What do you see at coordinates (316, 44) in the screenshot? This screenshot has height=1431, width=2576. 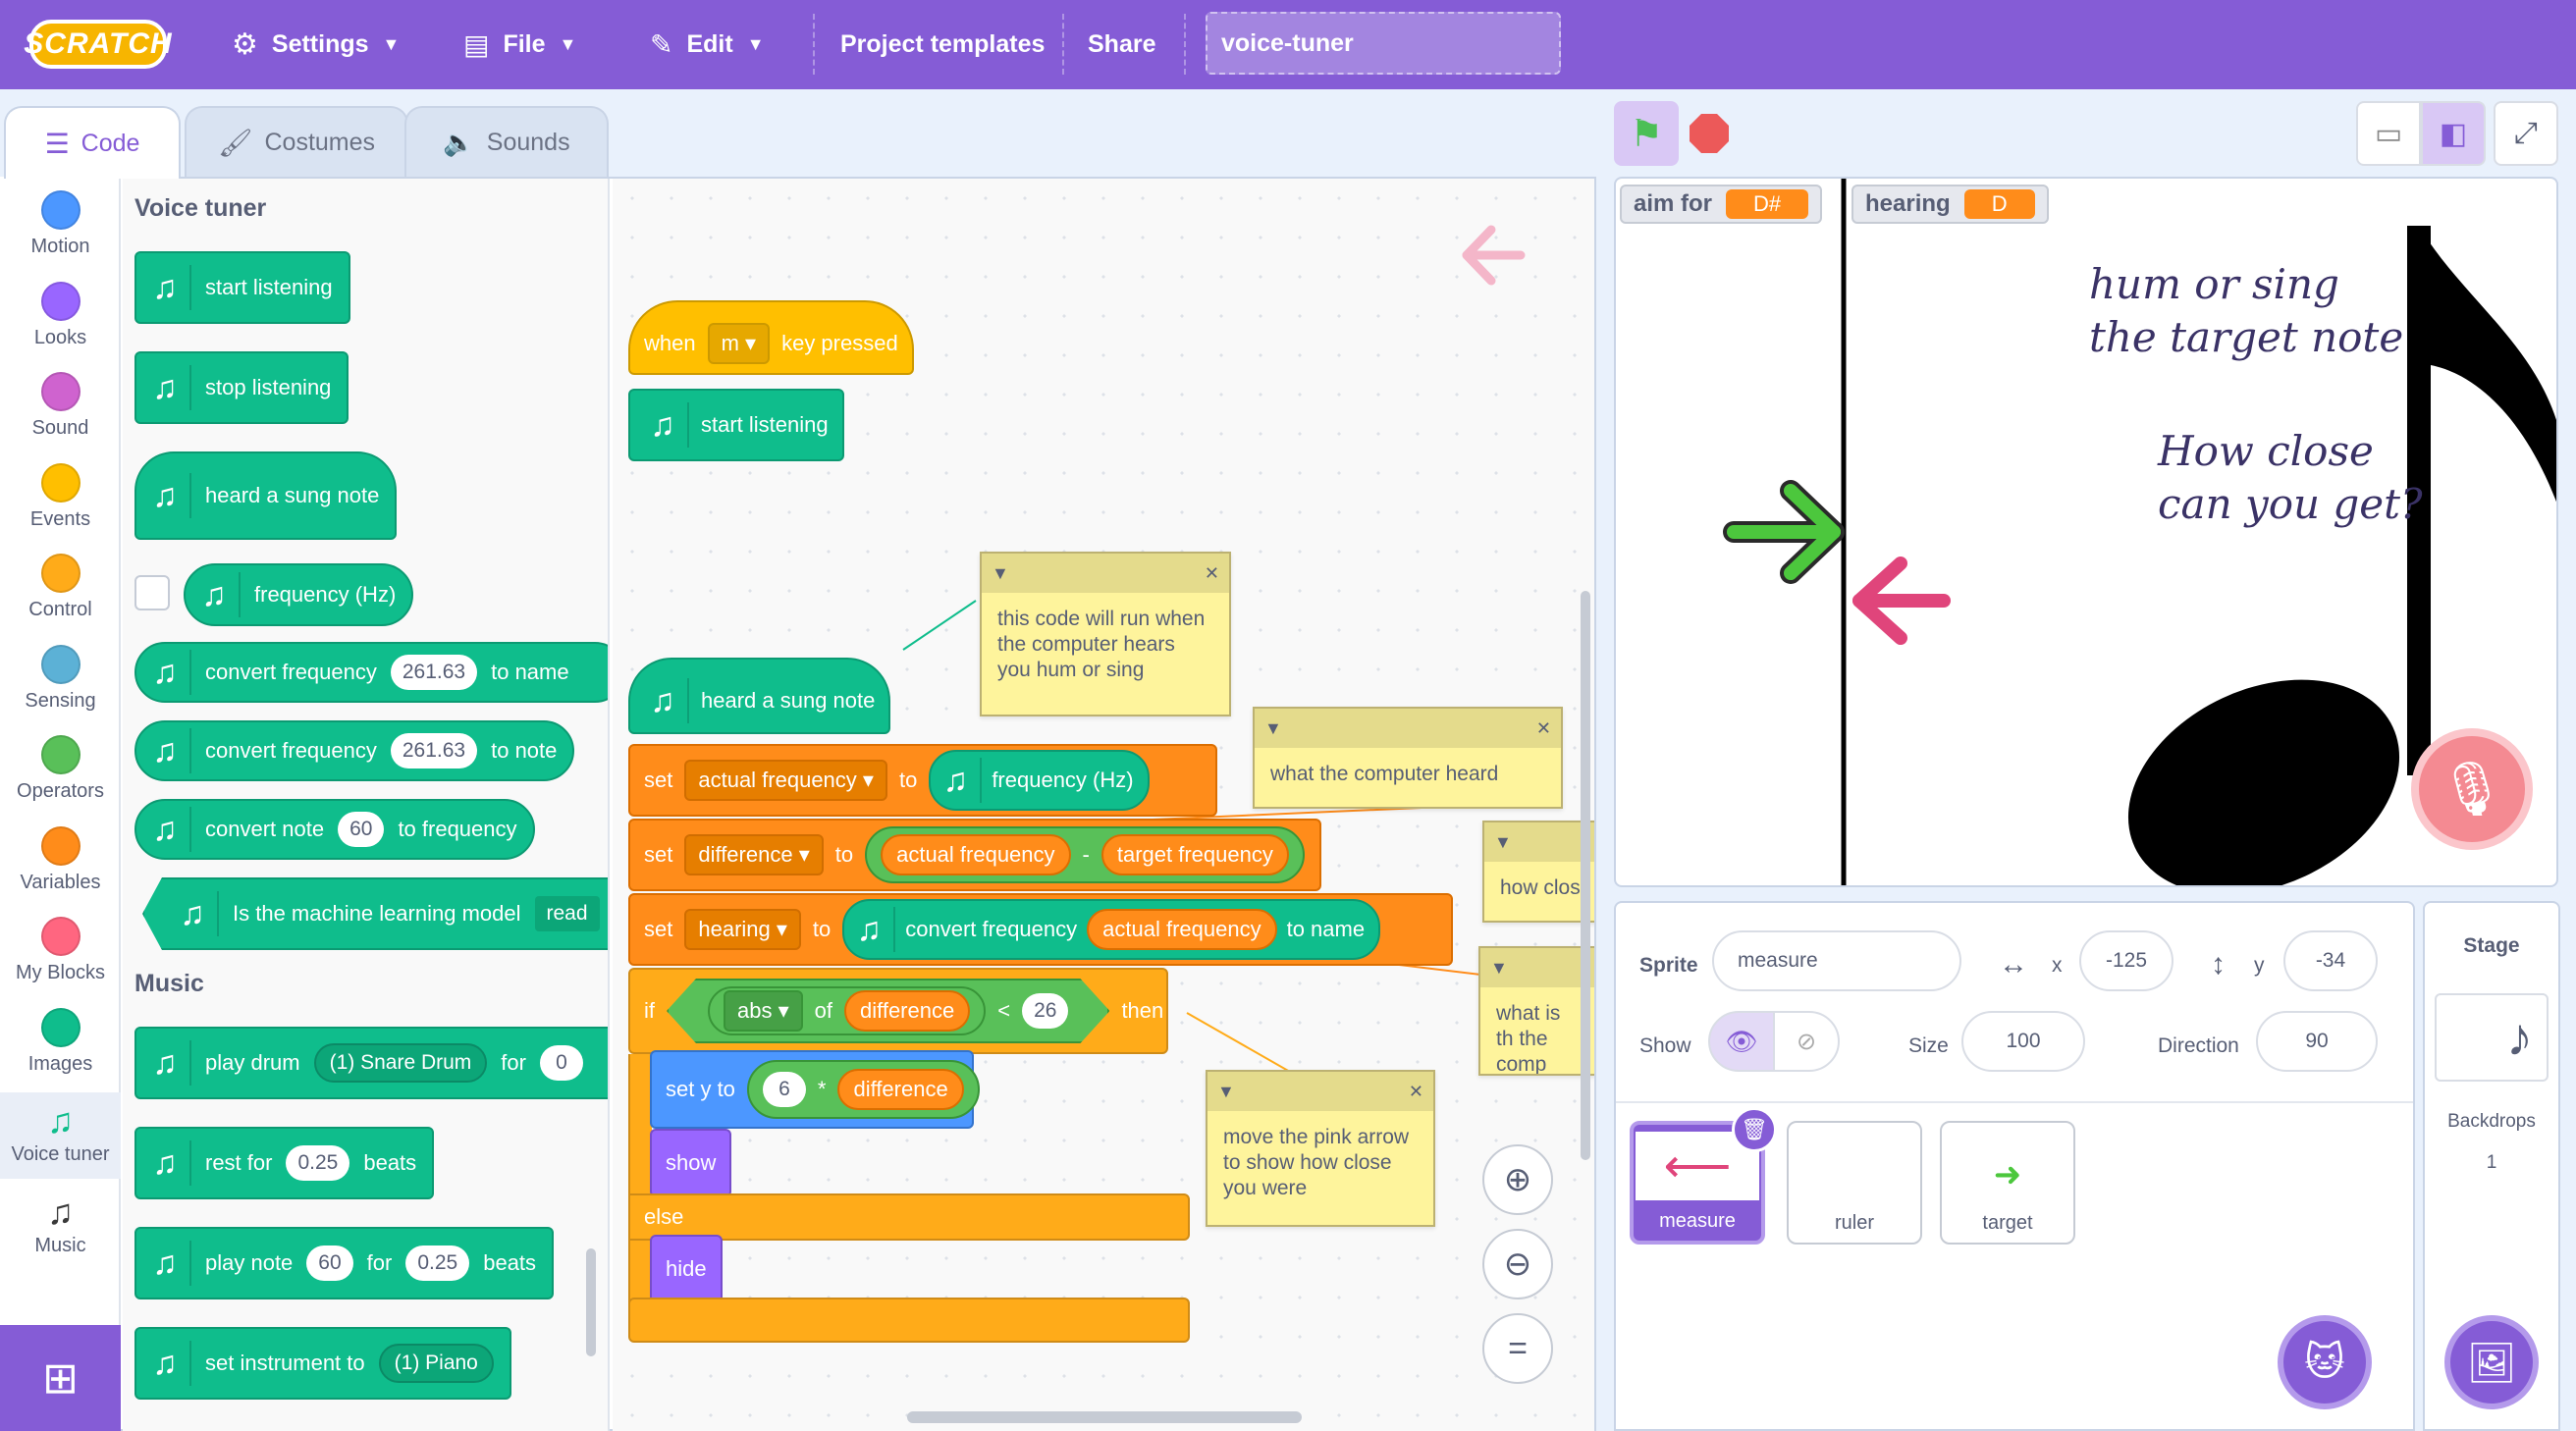 I see `settings-menu: ⚙ Settings ▼` at bounding box center [316, 44].